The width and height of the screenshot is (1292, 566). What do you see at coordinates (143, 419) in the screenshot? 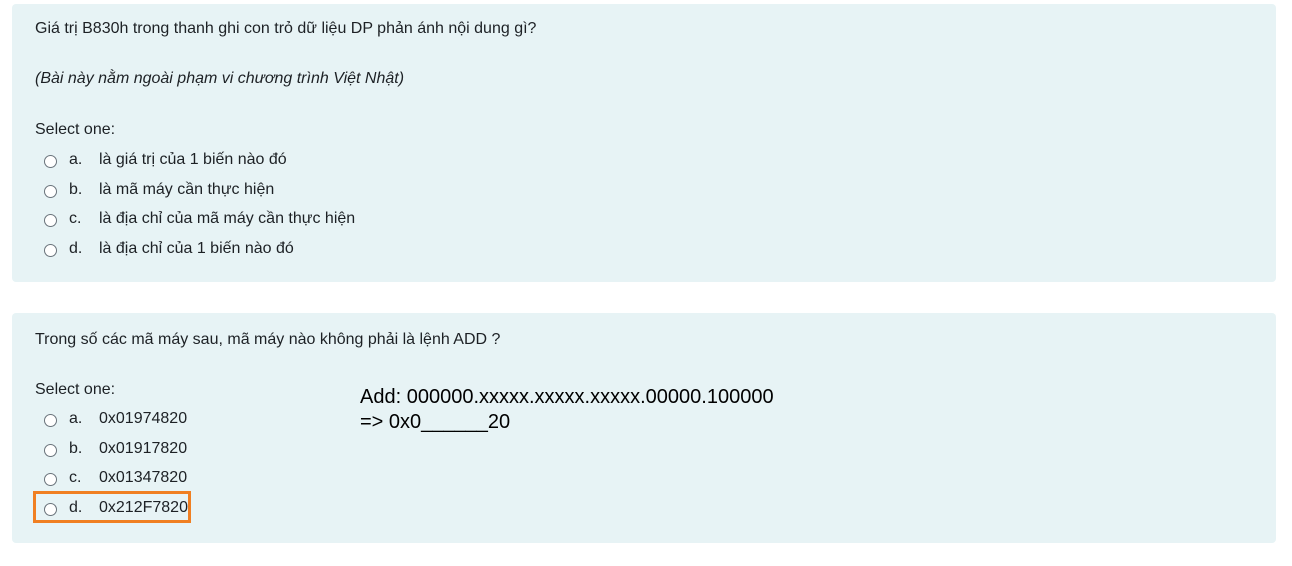
I see `answer-text: 0x01974820` at bounding box center [143, 419].